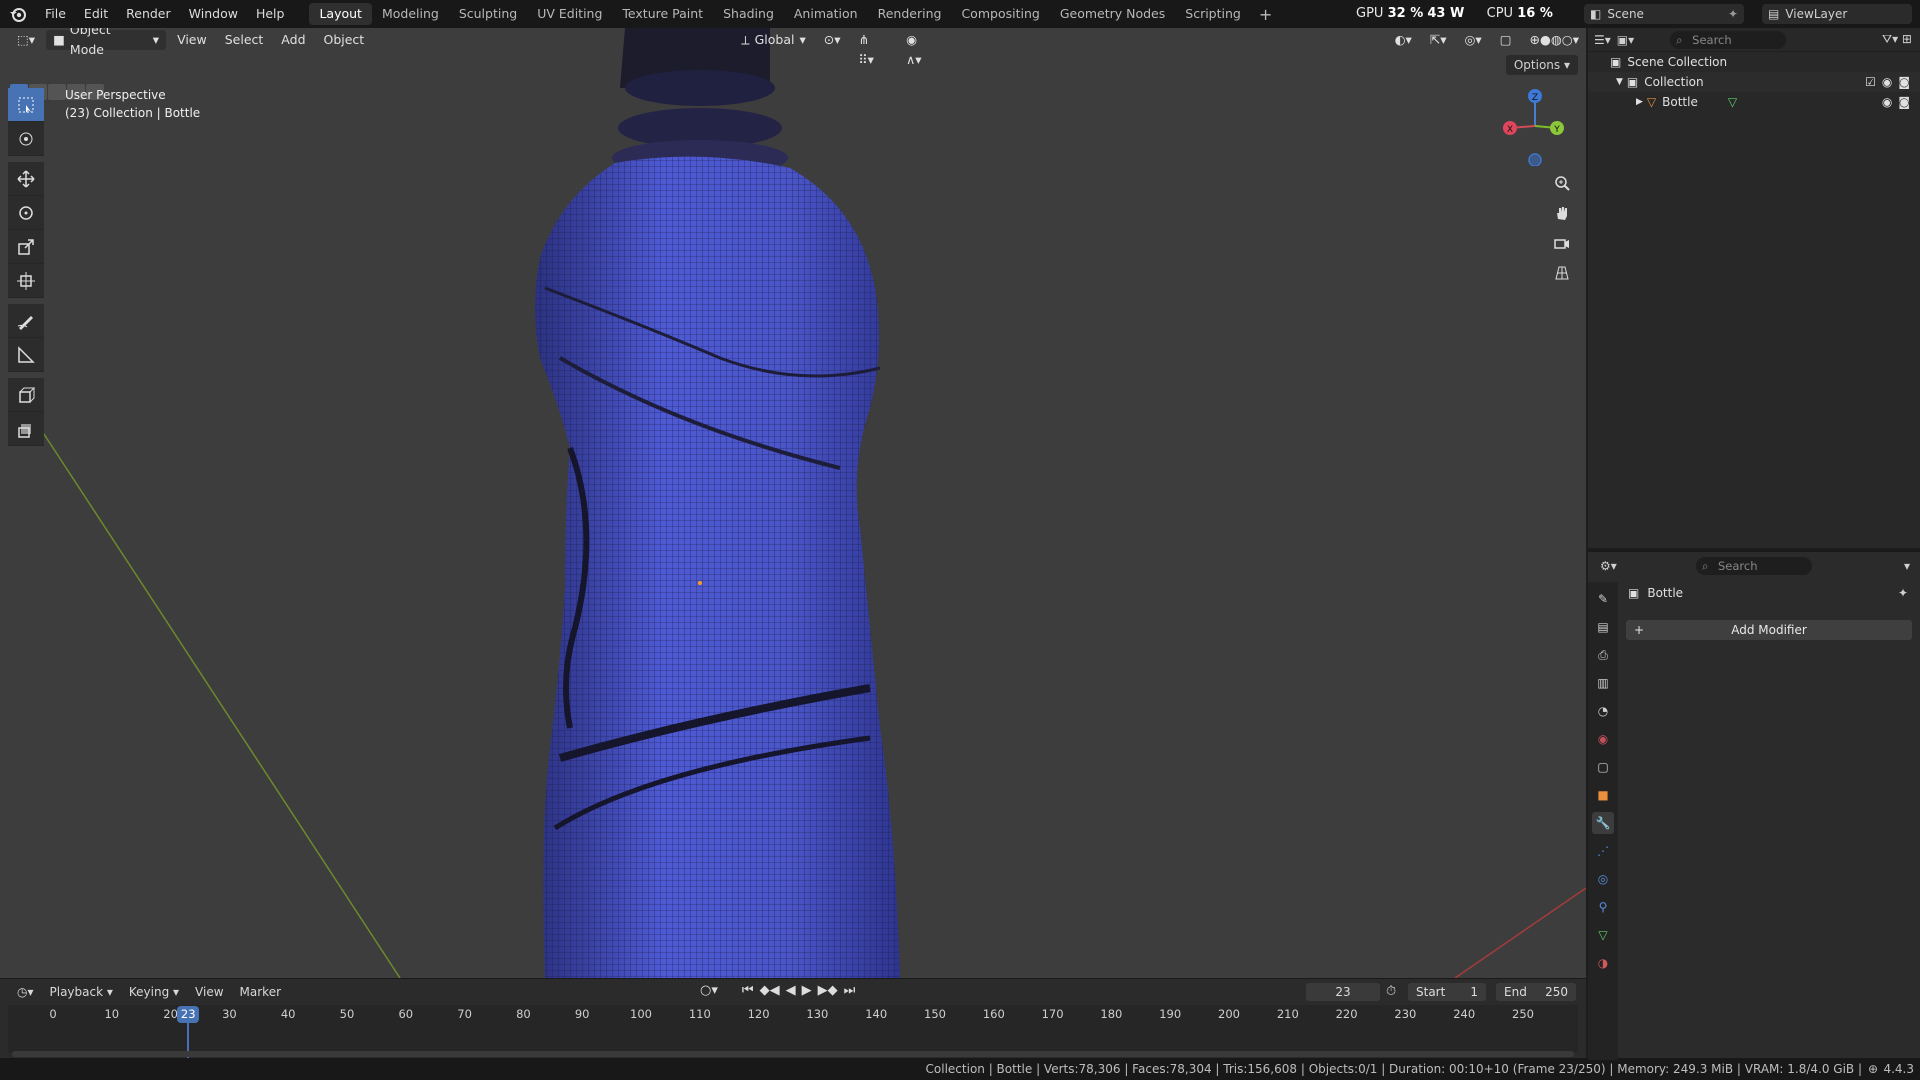 Image resolution: width=1920 pixels, height=1080 pixels. Describe the element at coordinates (1754, 566) in the screenshot. I see `properties-search-input: ⌕ Search` at that location.